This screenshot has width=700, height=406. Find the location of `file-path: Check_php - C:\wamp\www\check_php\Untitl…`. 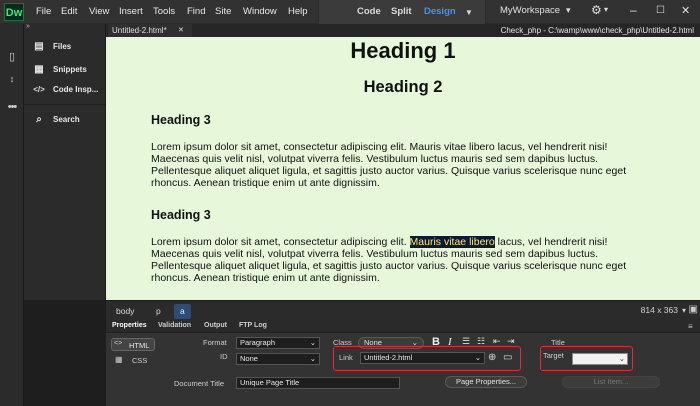

file-path: Check_php - C:\wamp\www\check_php\Untitl… is located at coordinates (597, 30).